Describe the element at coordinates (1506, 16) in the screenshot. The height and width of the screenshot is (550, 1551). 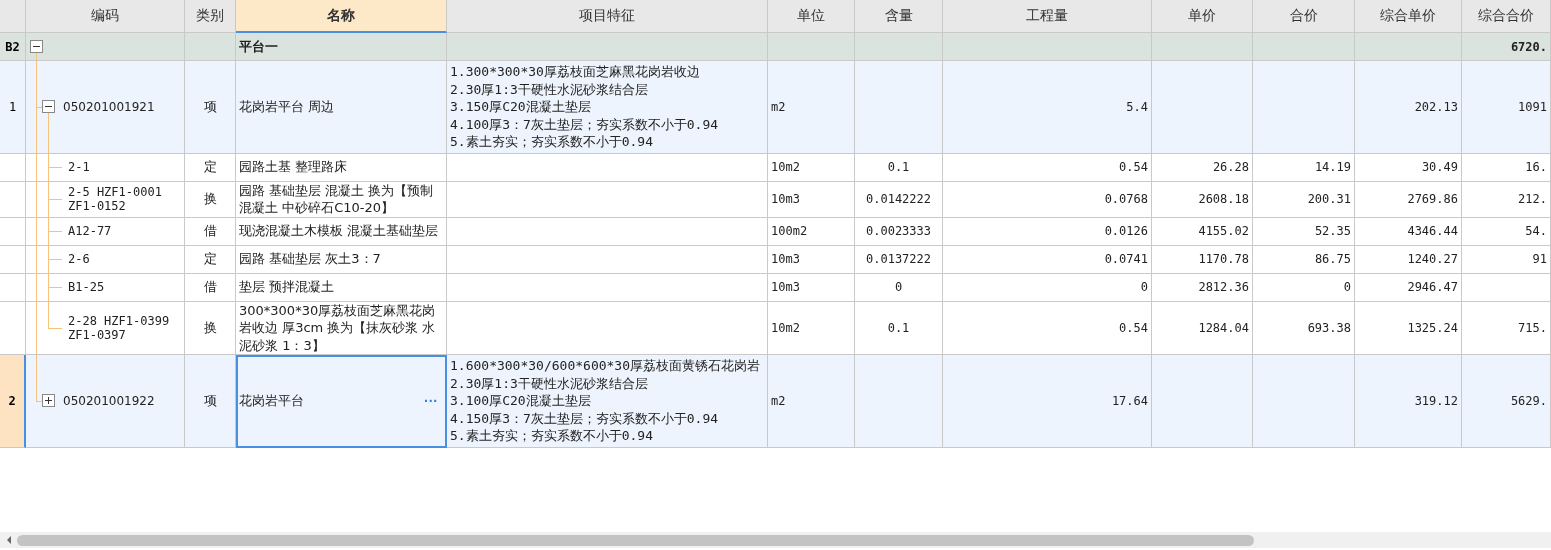
I see `column-header: 综合合价` at that location.